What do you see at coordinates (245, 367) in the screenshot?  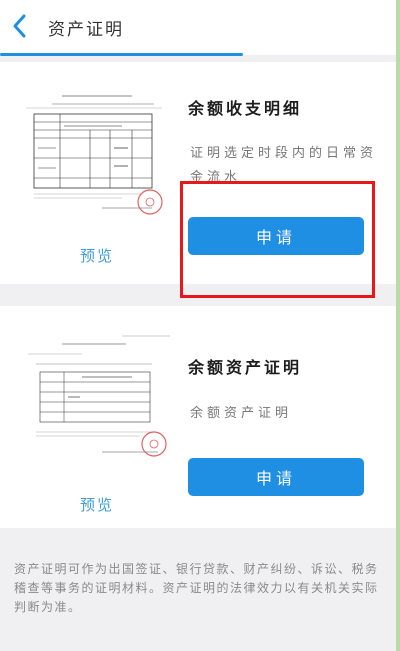 I see `card-title: 余额资产证明` at bounding box center [245, 367].